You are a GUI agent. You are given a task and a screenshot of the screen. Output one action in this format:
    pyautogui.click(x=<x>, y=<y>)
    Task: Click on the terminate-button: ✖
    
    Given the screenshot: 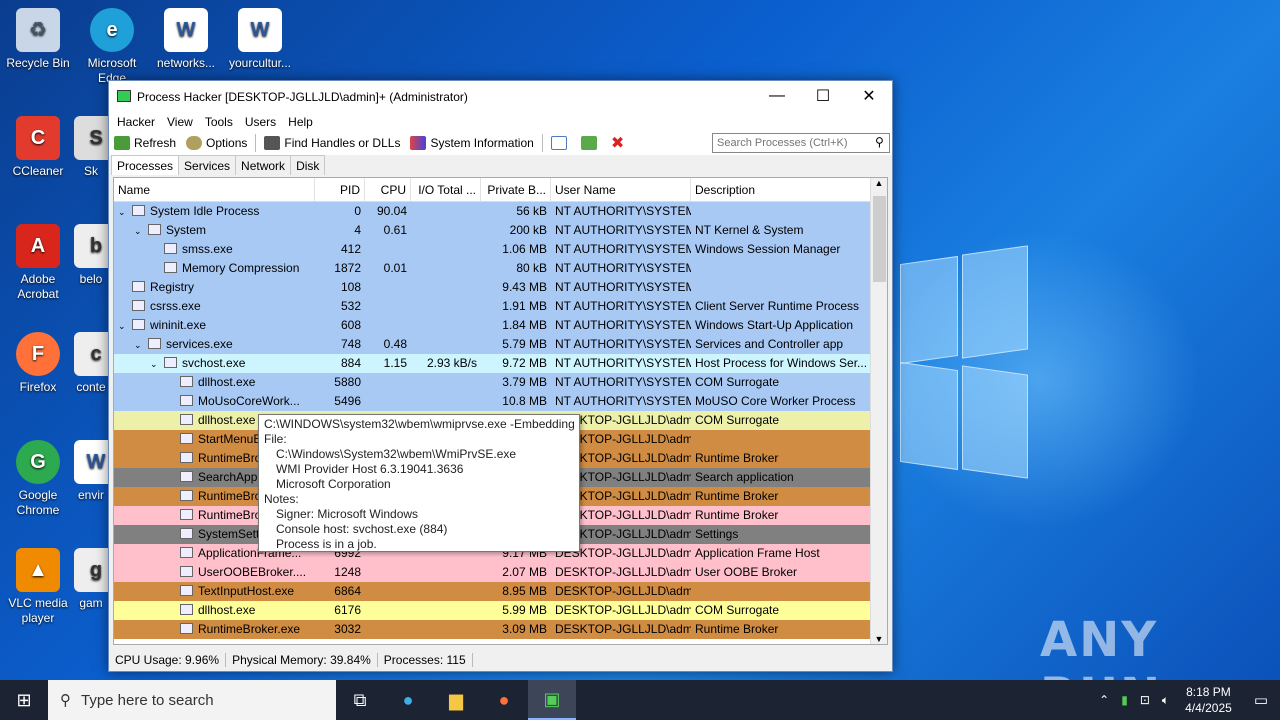 What is the action you would take?
    pyautogui.click(x=617, y=143)
    